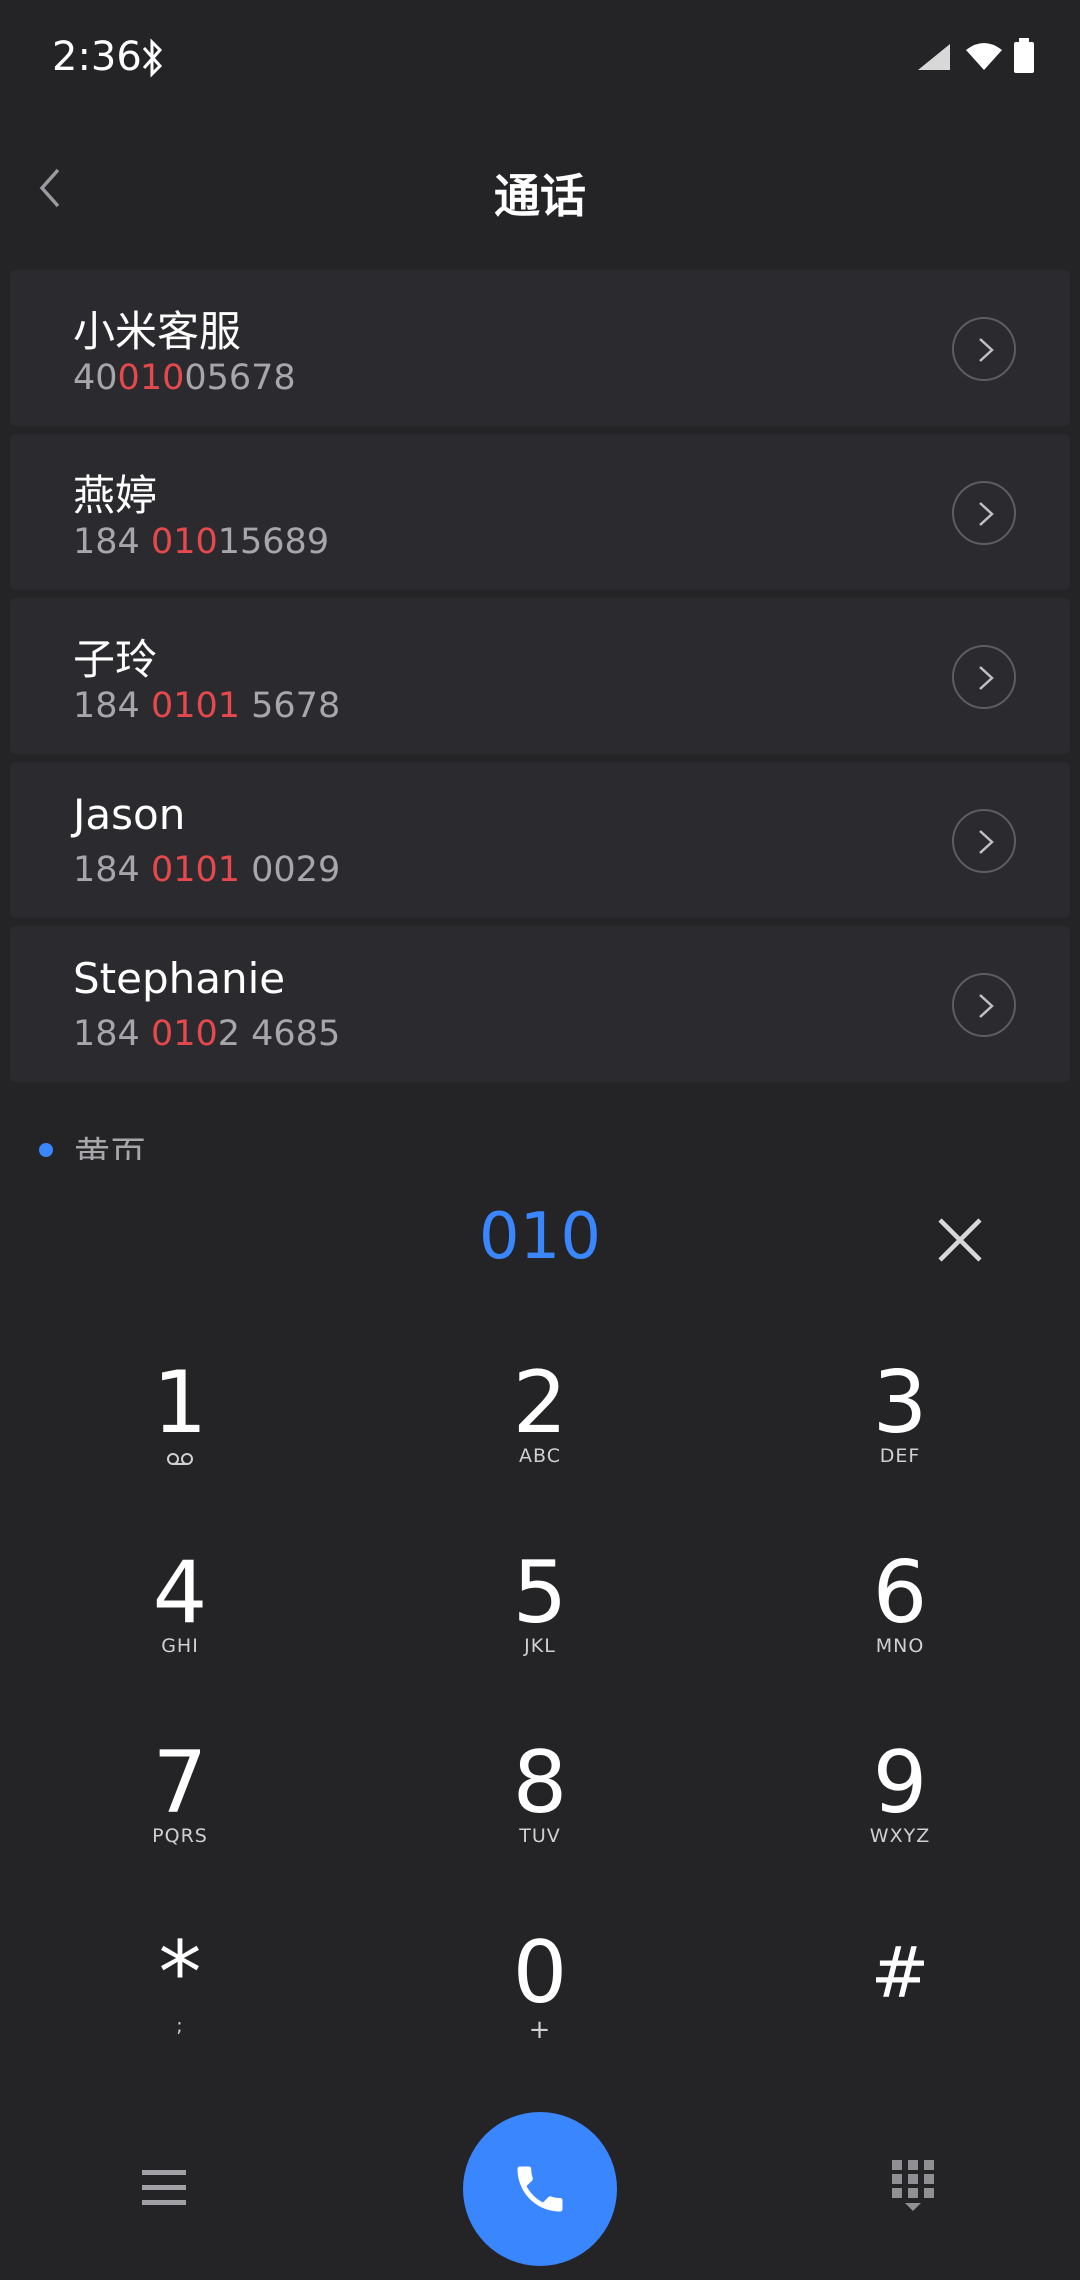 This screenshot has width=1080, height=2280. I want to click on phone-icon, so click(540, 2189).